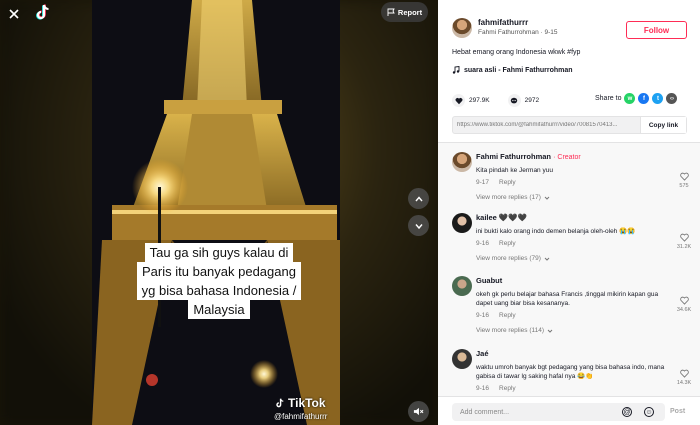 The image size is (700, 425). What do you see at coordinates (677, 411) in the screenshot?
I see `post-button: Post` at bounding box center [677, 411].